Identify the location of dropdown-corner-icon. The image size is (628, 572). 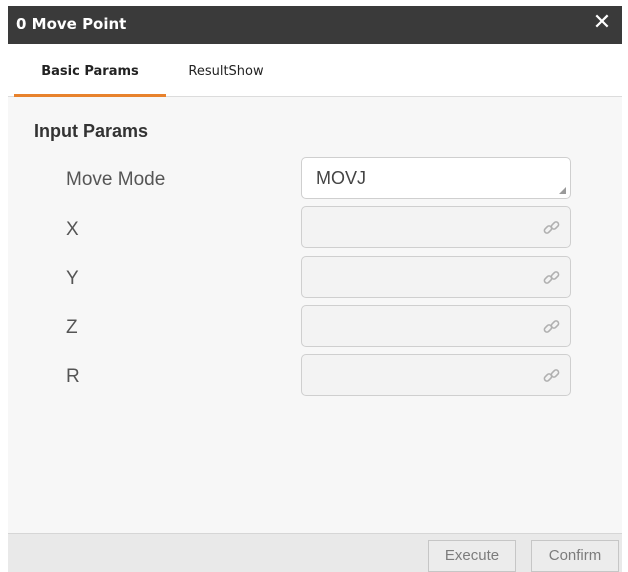
(562, 190).